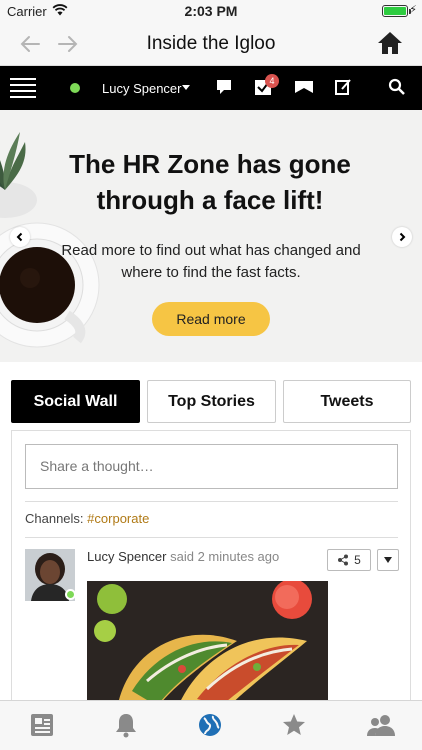  I want to click on navigation-bar: Inside the Igloo, so click(211, 44).